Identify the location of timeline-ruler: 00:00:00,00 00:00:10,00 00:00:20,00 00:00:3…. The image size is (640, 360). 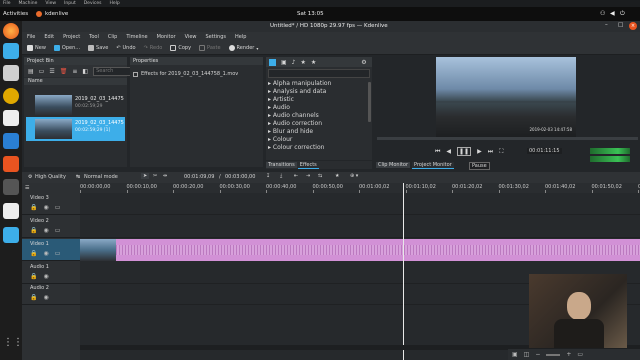
(360, 188).